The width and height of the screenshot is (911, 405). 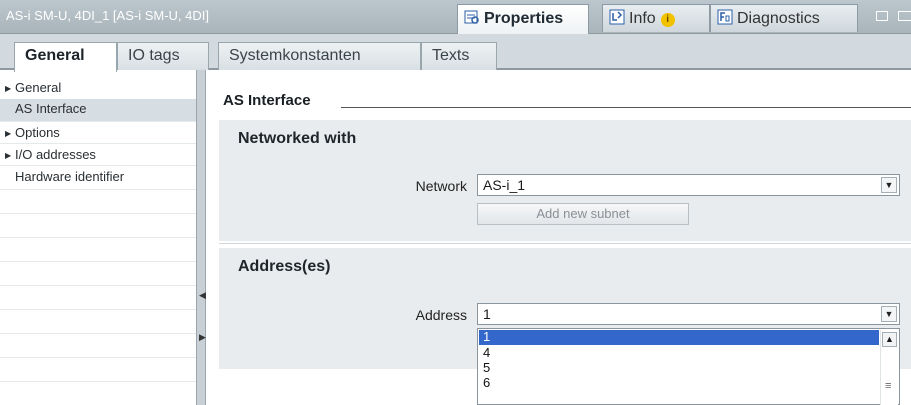 What do you see at coordinates (98, 110) in the screenshot?
I see `nav-item-as-interface: AS Interface` at bounding box center [98, 110].